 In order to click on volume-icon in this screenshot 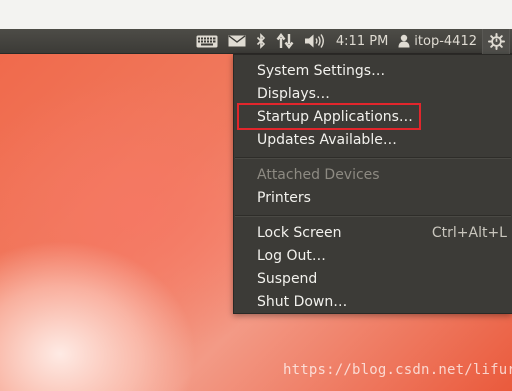, I will do `click(314, 41)`.